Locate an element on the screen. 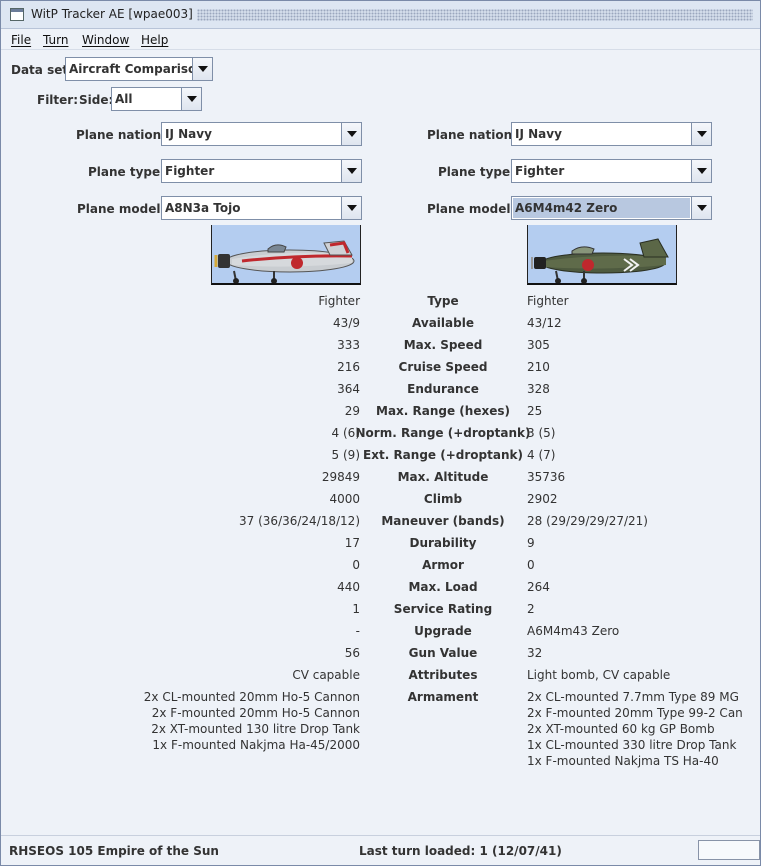 Image resolution: width=761 pixels, height=866 pixels. stat-name: Max. Range (hexes) is located at coordinates (443, 411).